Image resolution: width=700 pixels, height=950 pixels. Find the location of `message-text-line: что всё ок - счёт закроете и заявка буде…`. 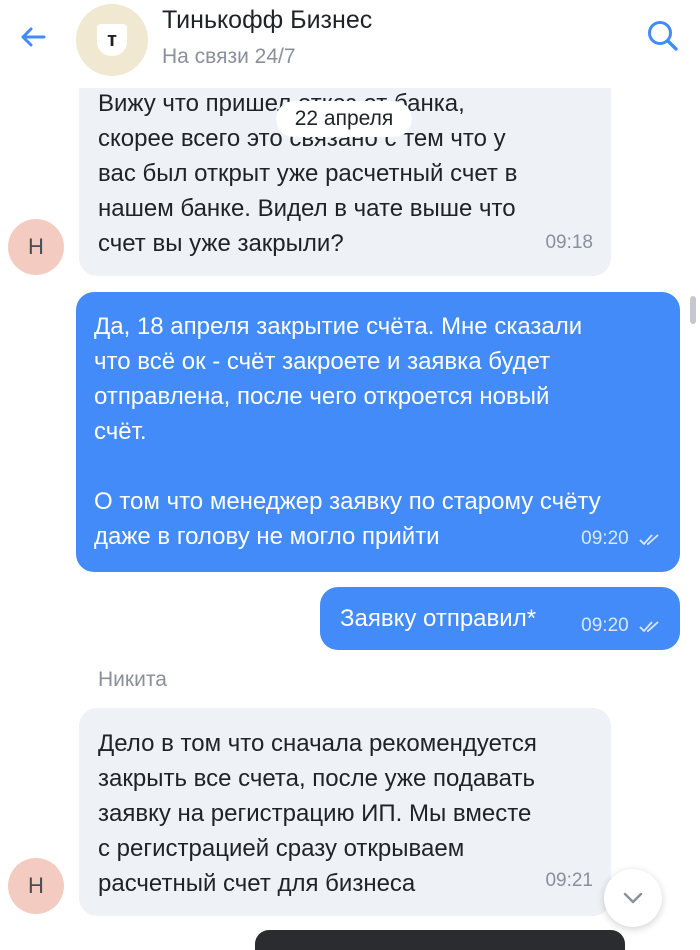

message-text-line: что всё ок - счёт закроете и заявка буде… is located at coordinates (322, 361).